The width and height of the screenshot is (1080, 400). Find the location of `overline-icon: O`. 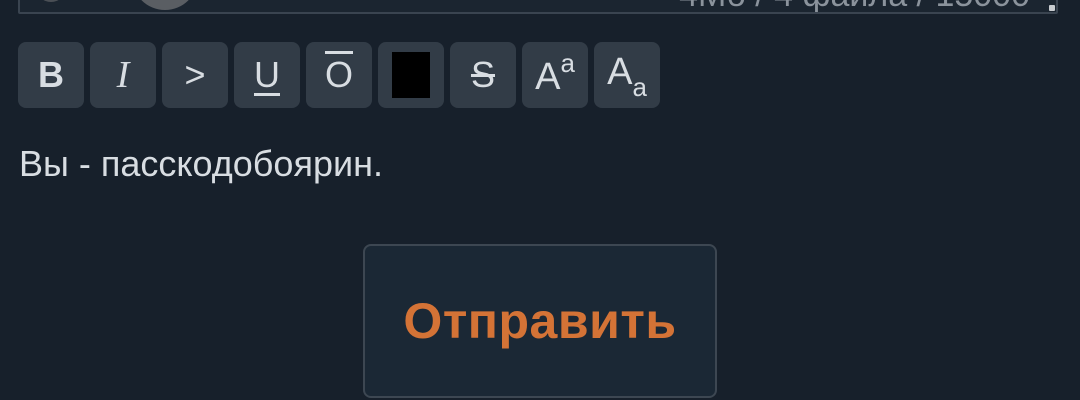

overline-icon: O is located at coordinates (338, 74).